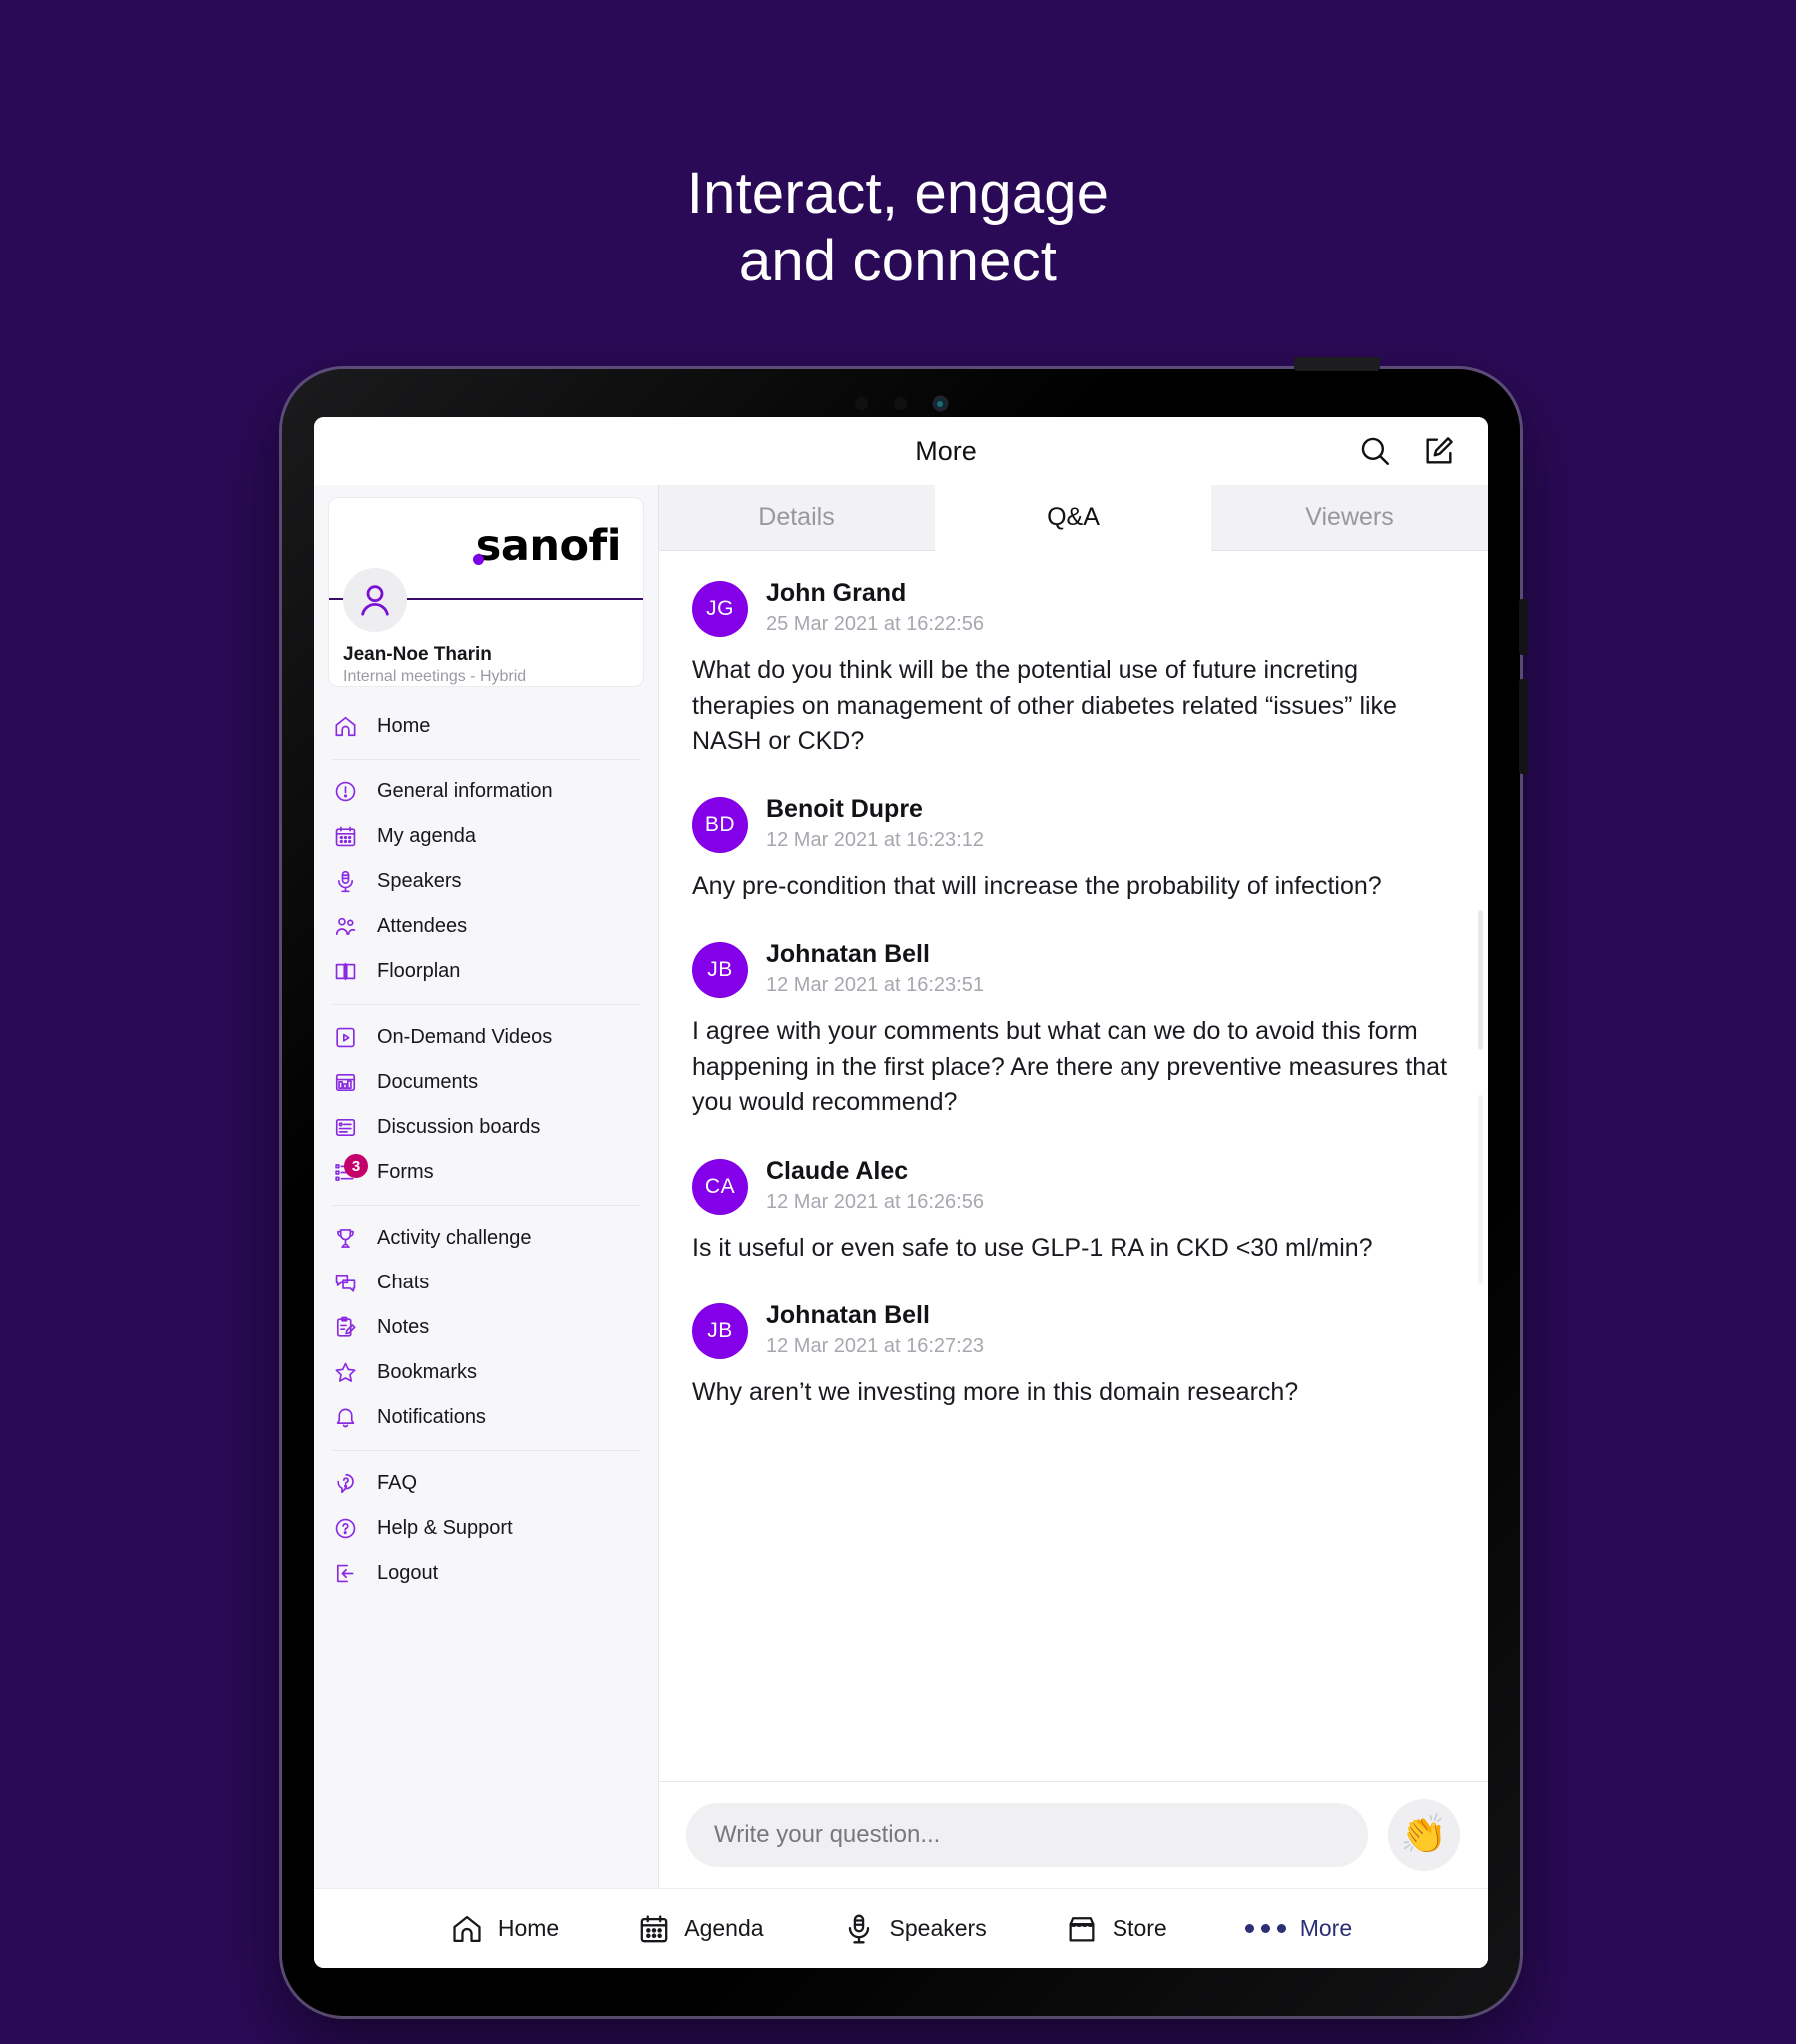 This screenshot has width=1796, height=2044. What do you see at coordinates (486, 1528) in the screenshot?
I see `sidebar-item-help-support: Help & Support` at bounding box center [486, 1528].